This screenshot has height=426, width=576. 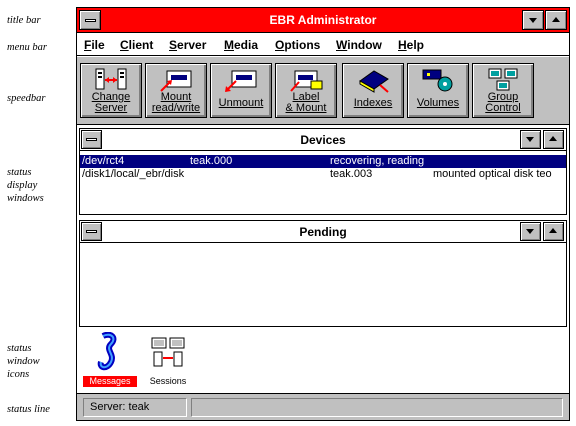 I want to click on unmount-button: Unmount, so click(x=241, y=90).